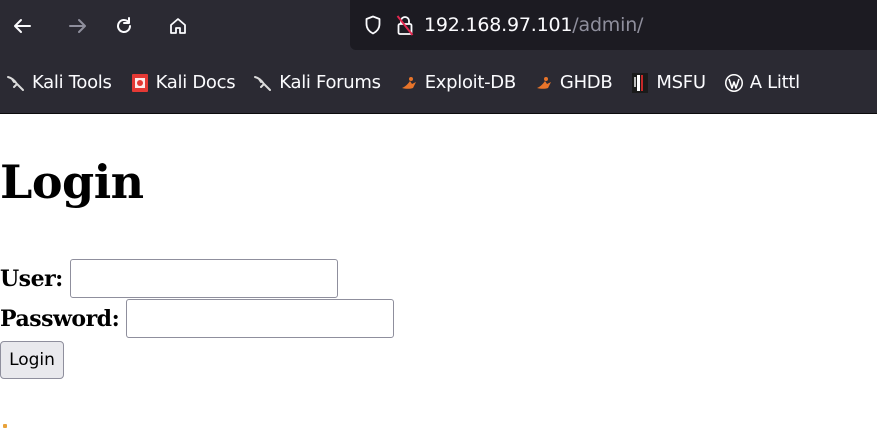  I want to click on forward-button, so click(78, 26).